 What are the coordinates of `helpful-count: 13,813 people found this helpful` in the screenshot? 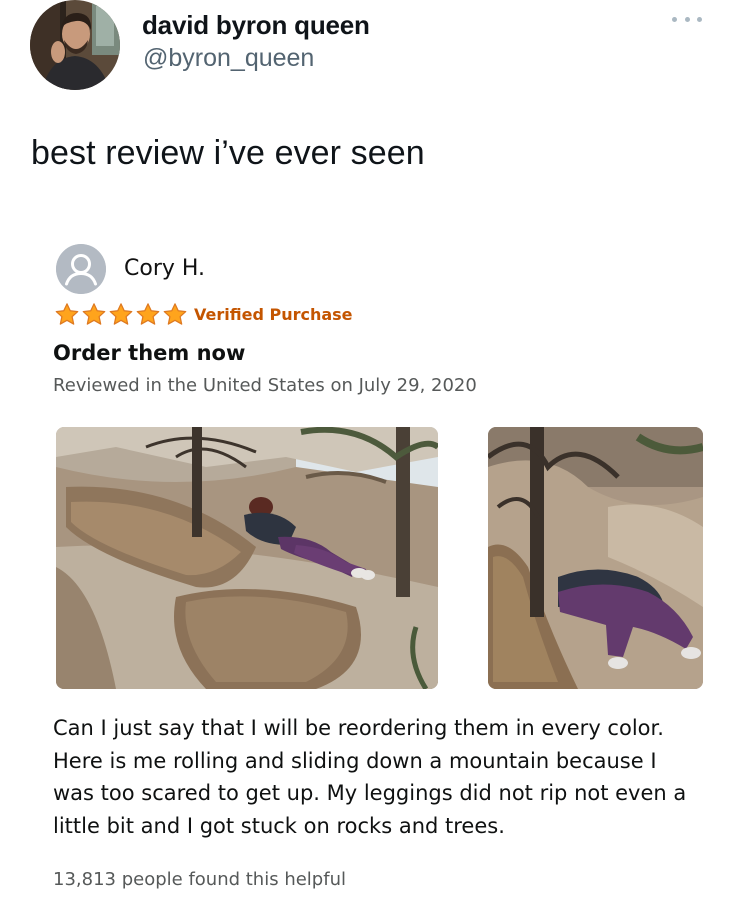 It's located at (199, 879).